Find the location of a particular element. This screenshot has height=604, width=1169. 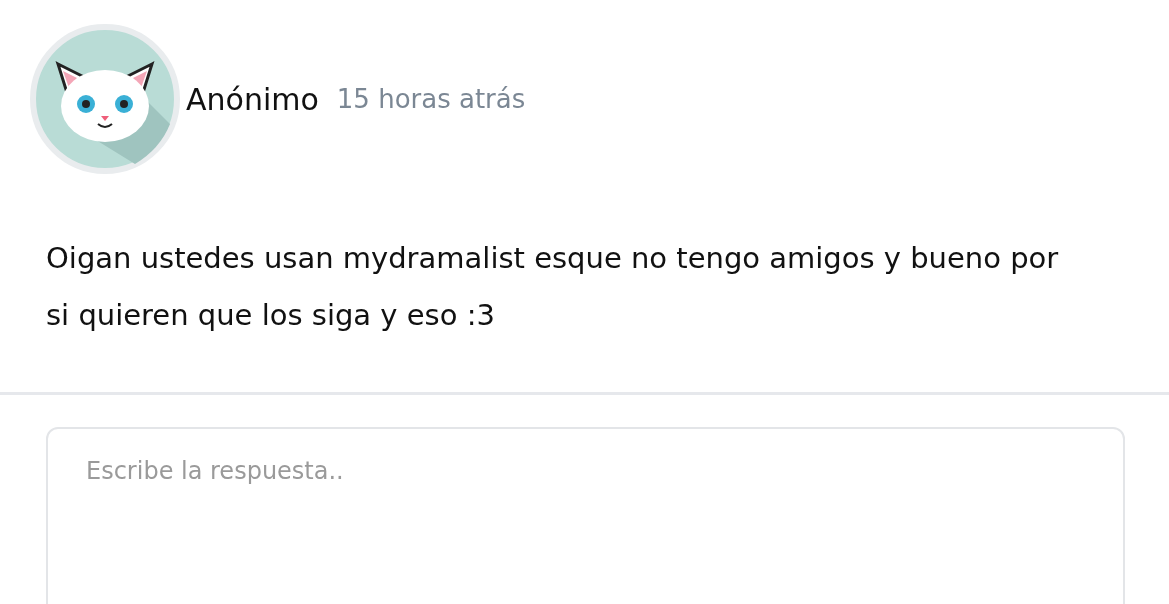

post-time: 15 horas atrás is located at coordinates (431, 99).